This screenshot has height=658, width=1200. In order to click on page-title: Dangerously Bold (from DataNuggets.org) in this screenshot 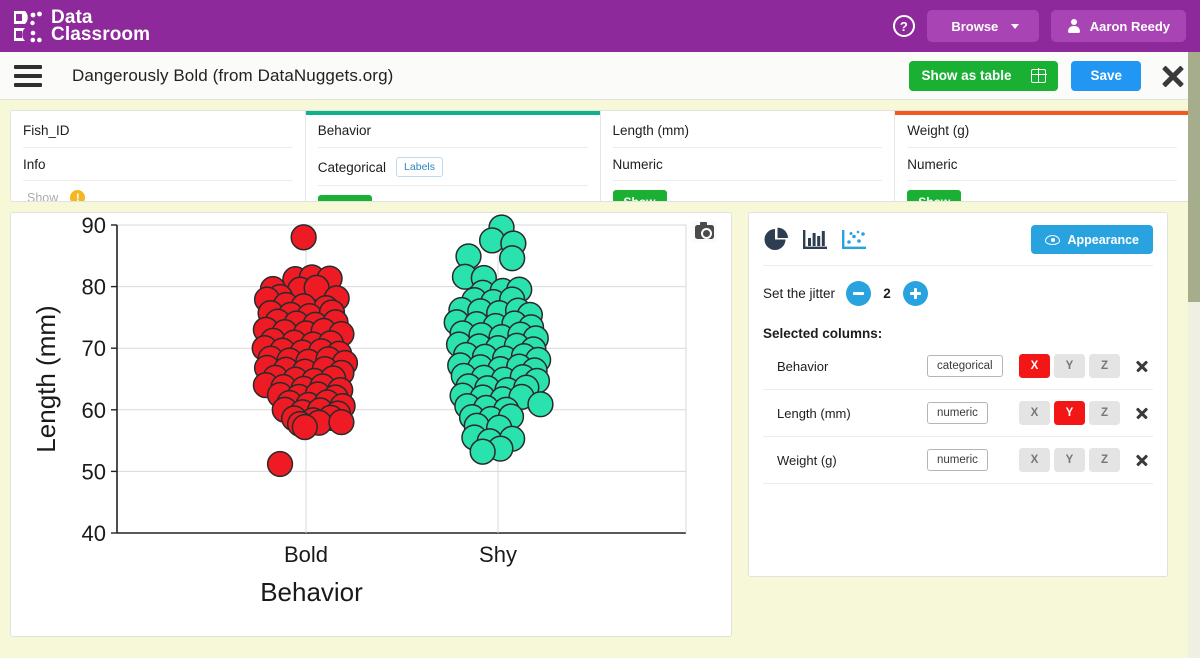, I will do `click(233, 75)`.